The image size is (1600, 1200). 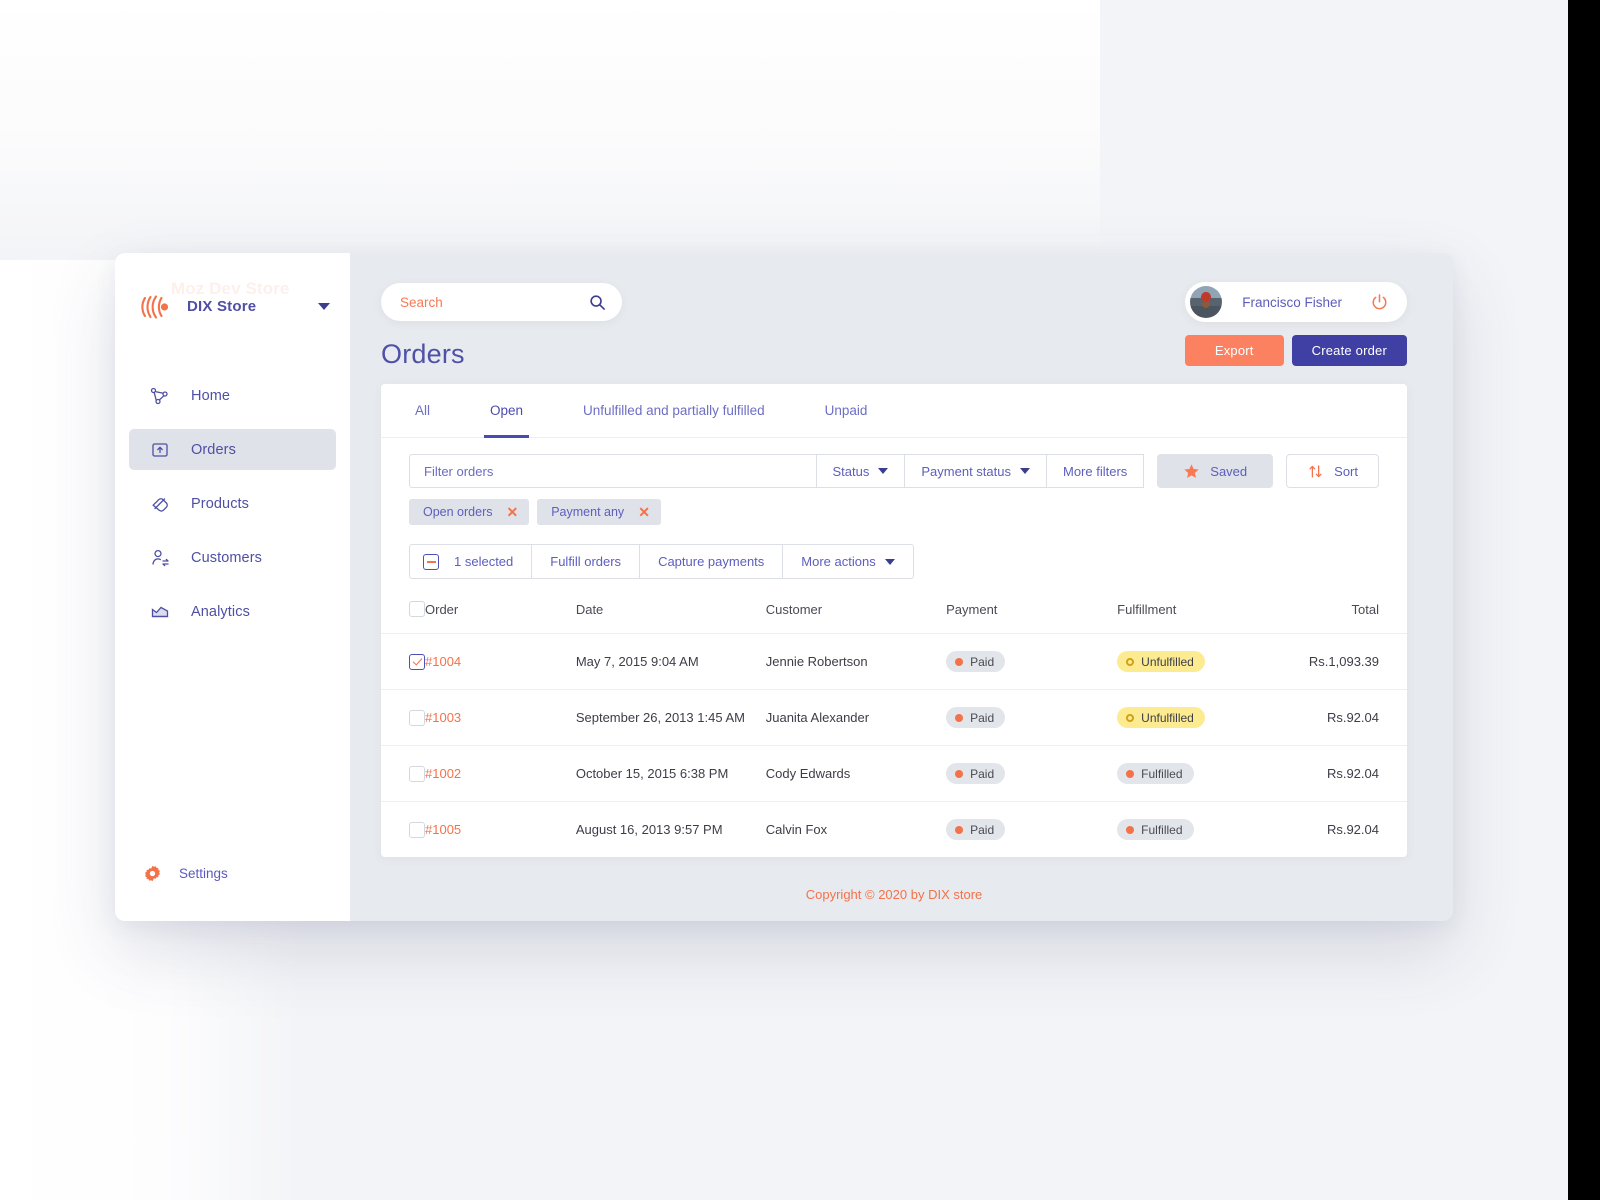 What do you see at coordinates (220, 611) in the screenshot?
I see `sidebar-item-label: Analytics` at bounding box center [220, 611].